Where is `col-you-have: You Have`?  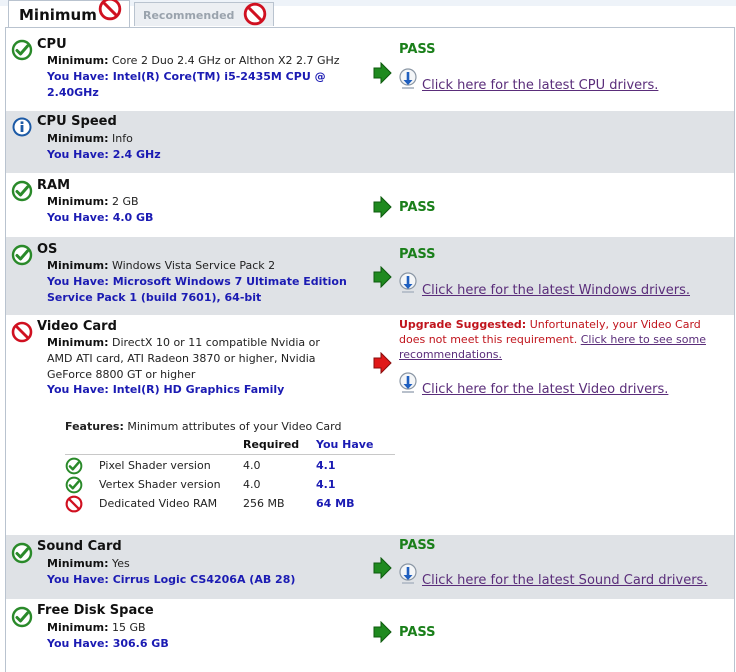 col-you-have: You Have is located at coordinates (345, 444).